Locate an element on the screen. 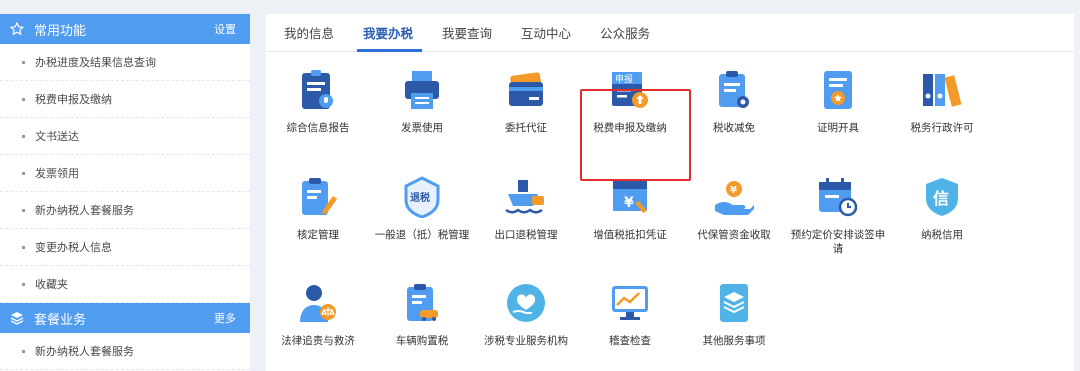 The image size is (1080, 371). tab-handle-tax: 我要办税 is located at coordinates (391, 37).